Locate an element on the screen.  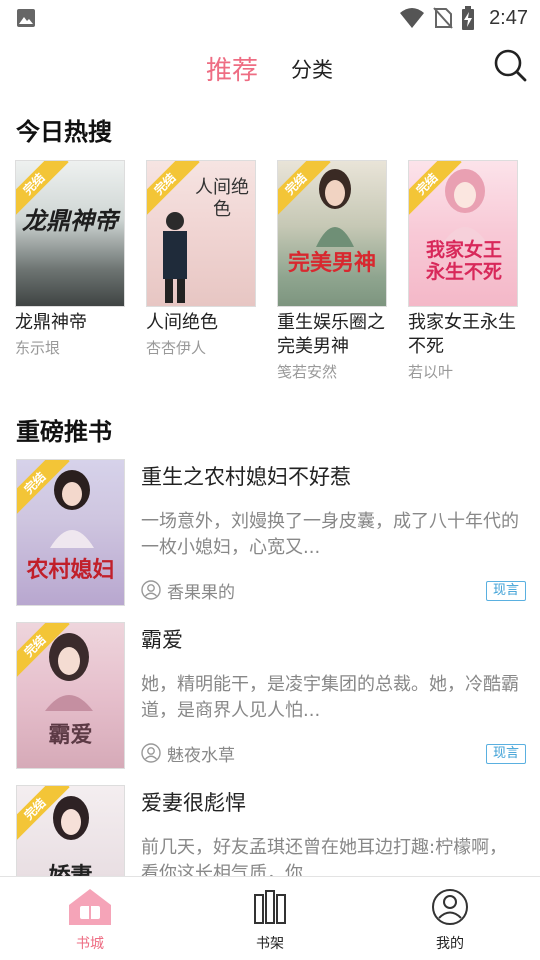
cover-title: 龙鼎神帝 is located at coordinates (70, 221).